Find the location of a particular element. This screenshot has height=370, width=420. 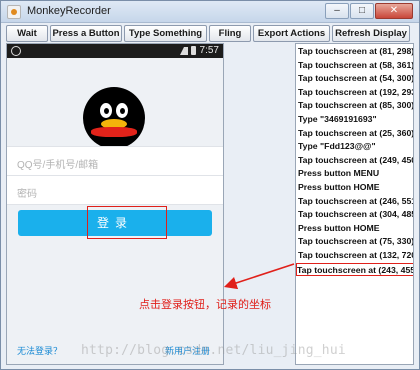

annotation-text: 点击登录按钮，记录的坐标 is located at coordinates (205, 305).